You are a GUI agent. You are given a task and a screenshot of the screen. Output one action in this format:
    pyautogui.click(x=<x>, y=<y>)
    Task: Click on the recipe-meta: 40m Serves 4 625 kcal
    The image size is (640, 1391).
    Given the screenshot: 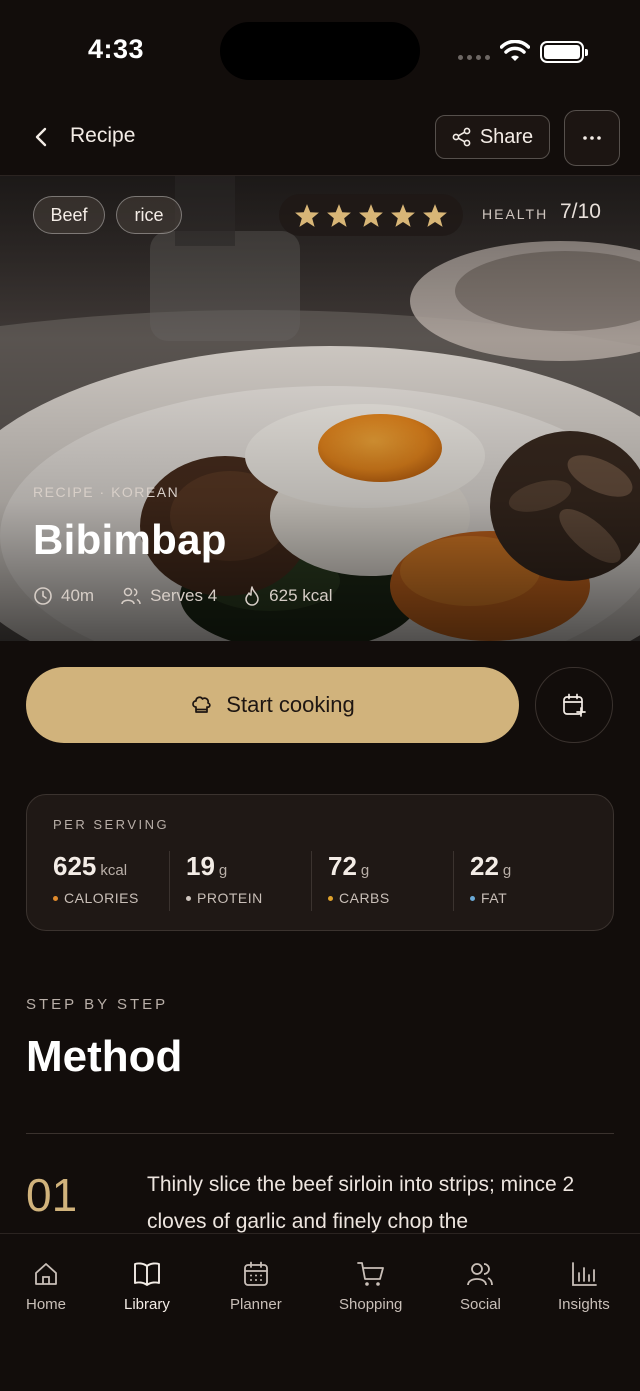 What is the action you would take?
    pyautogui.click(x=196, y=596)
    